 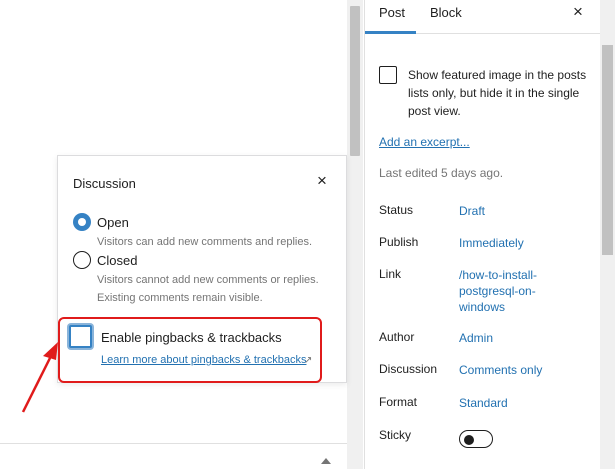 I want to click on canvas-divider, so click(x=173, y=443).